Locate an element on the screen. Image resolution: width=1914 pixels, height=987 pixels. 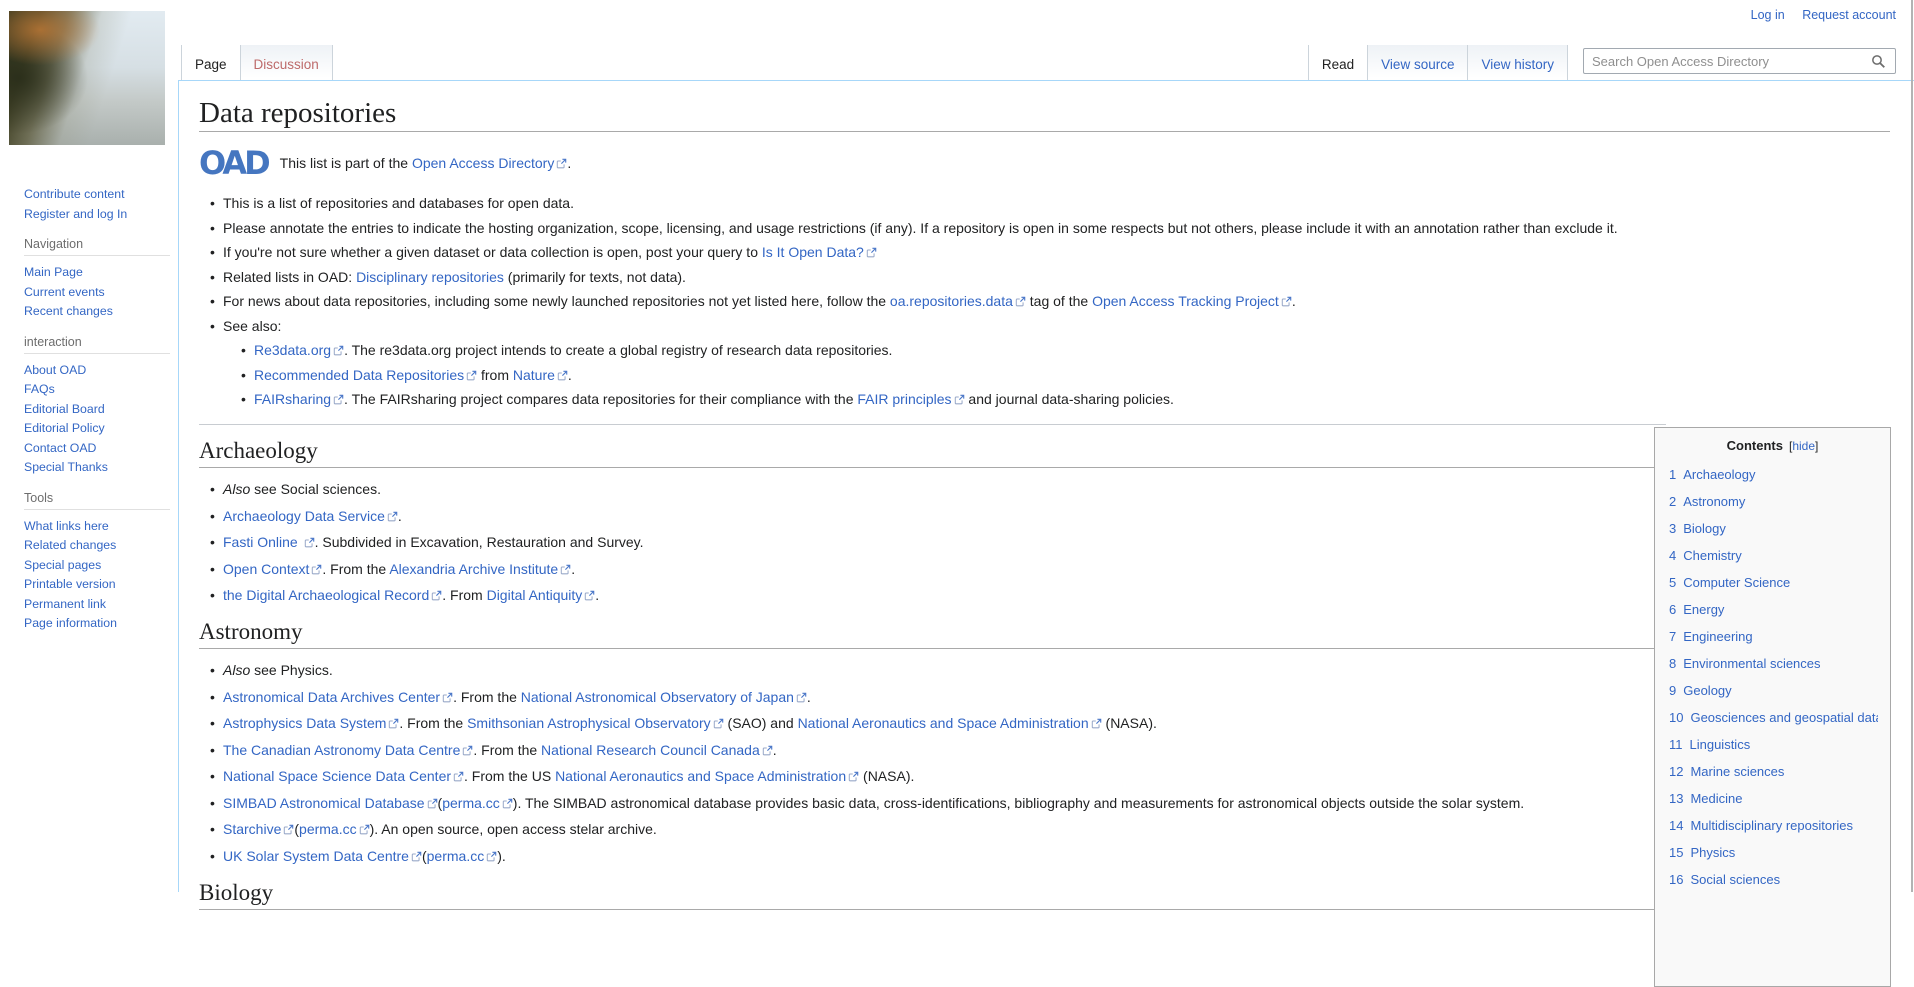
external-link: oa.repositories.data is located at coordinates (958, 301).